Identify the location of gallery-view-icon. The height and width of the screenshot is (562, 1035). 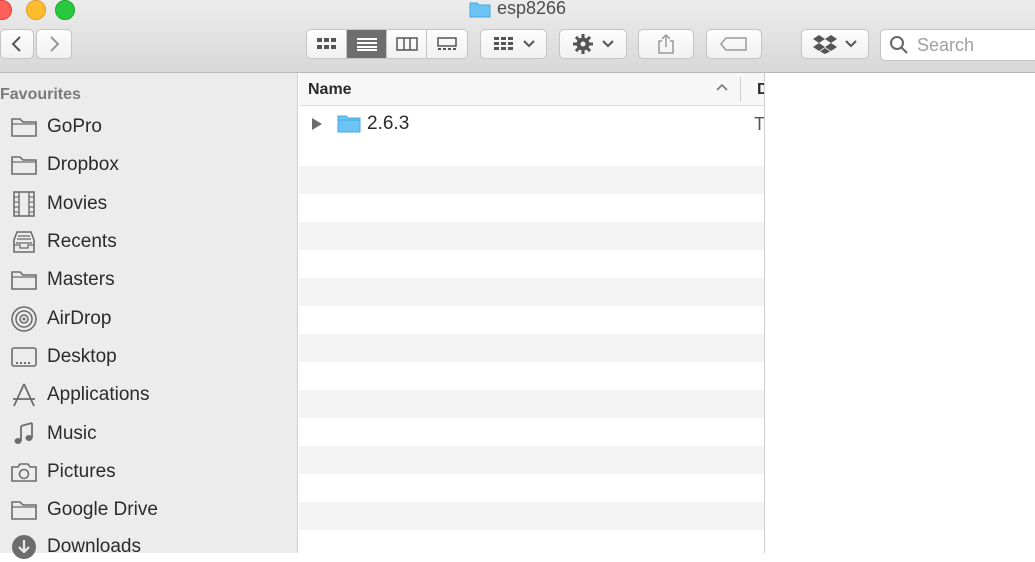
(447, 43).